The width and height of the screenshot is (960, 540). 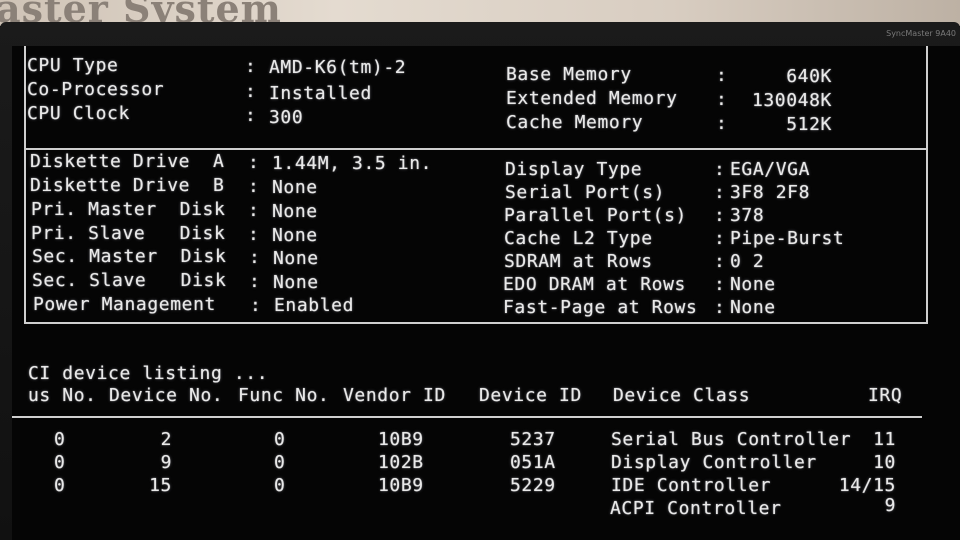 I want to click on sdram-rows-colon: :, so click(x=720, y=261).